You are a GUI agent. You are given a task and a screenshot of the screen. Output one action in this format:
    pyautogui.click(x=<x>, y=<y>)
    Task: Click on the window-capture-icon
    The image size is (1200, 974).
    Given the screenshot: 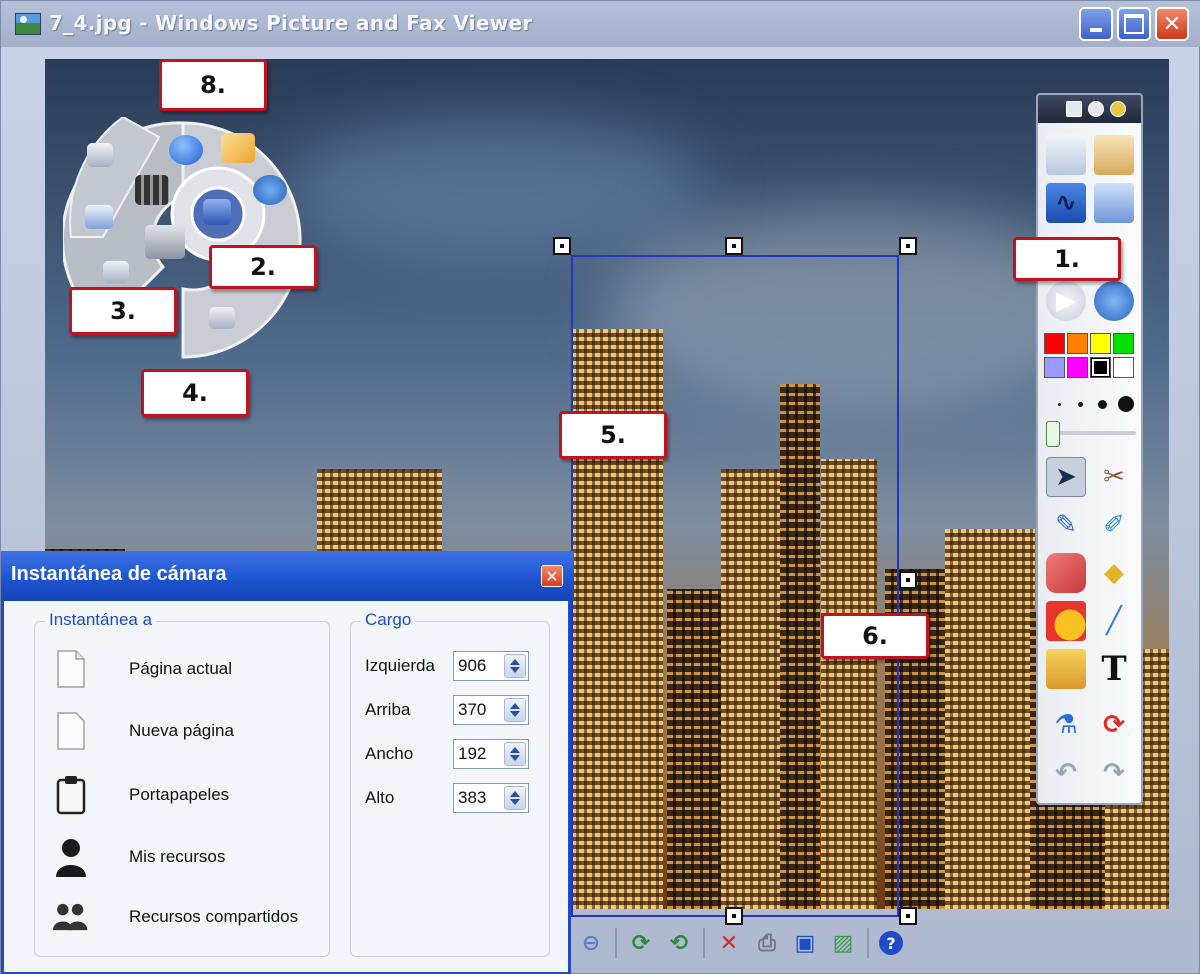 What is the action you would take?
    pyautogui.click(x=100, y=155)
    